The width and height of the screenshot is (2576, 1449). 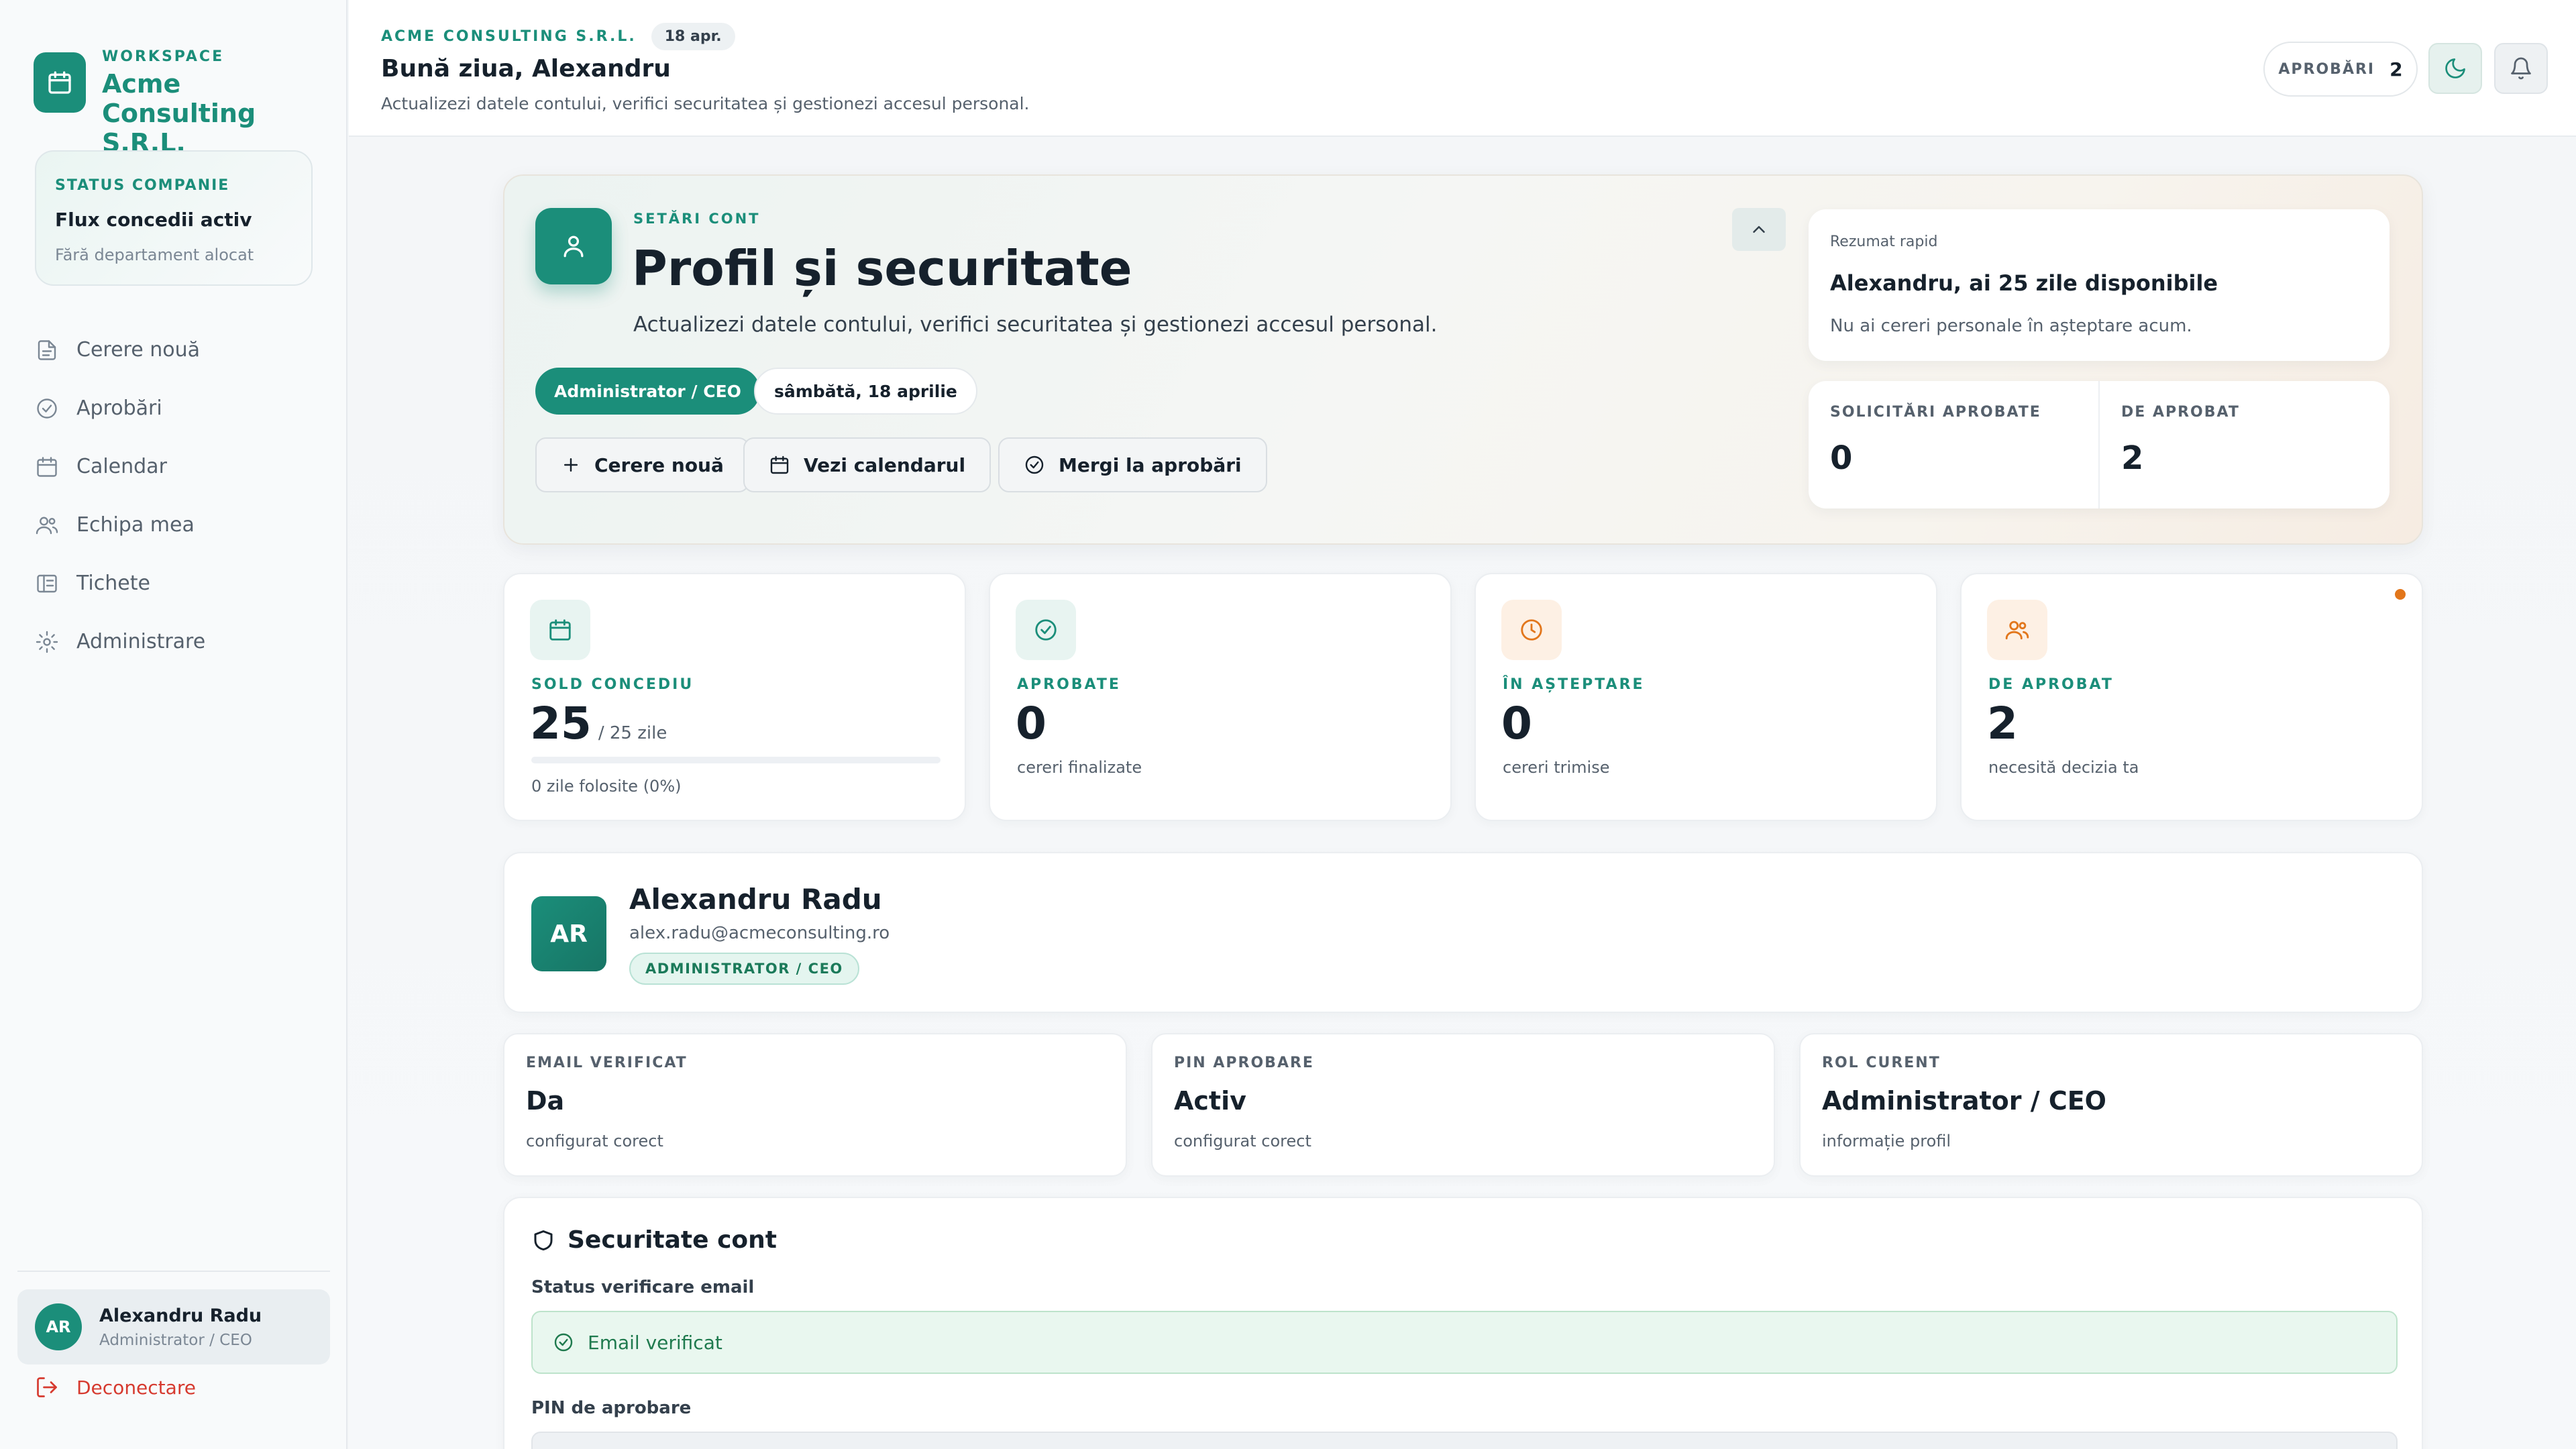 What do you see at coordinates (153, 220) in the screenshot?
I see `status-title: Flux concedii activ` at bounding box center [153, 220].